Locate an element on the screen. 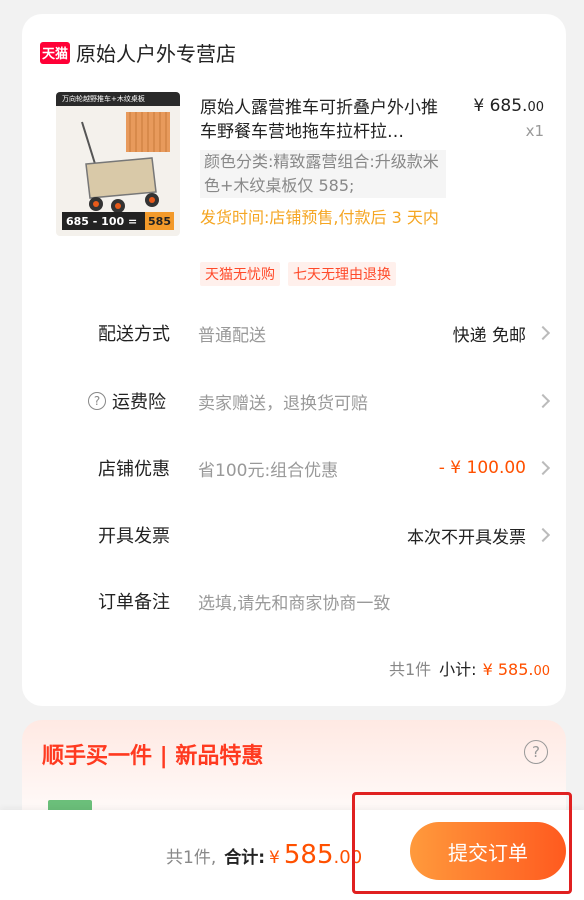  total-count: 共1件, is located at coordinates (191, 858).